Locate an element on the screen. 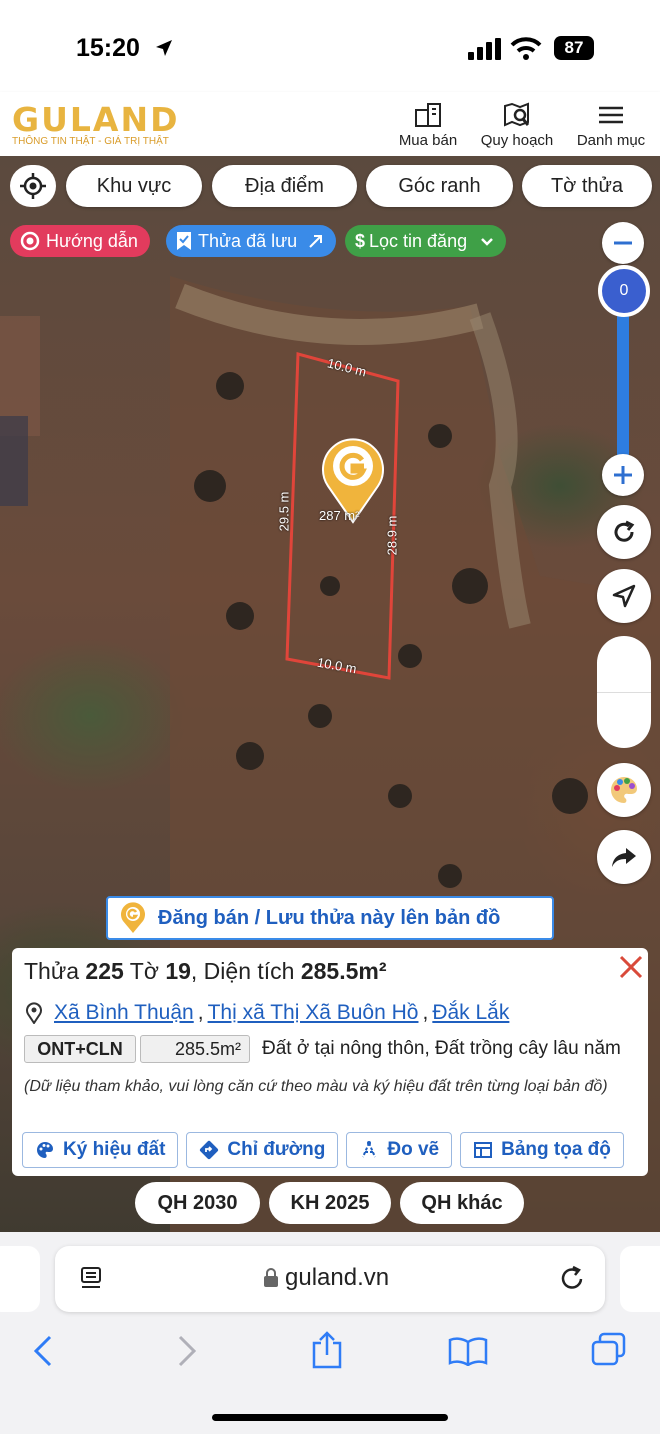 This screenshot has height=1434, width=660. action-label: Ký hiệu đất is located at coordinates (114, 1149).